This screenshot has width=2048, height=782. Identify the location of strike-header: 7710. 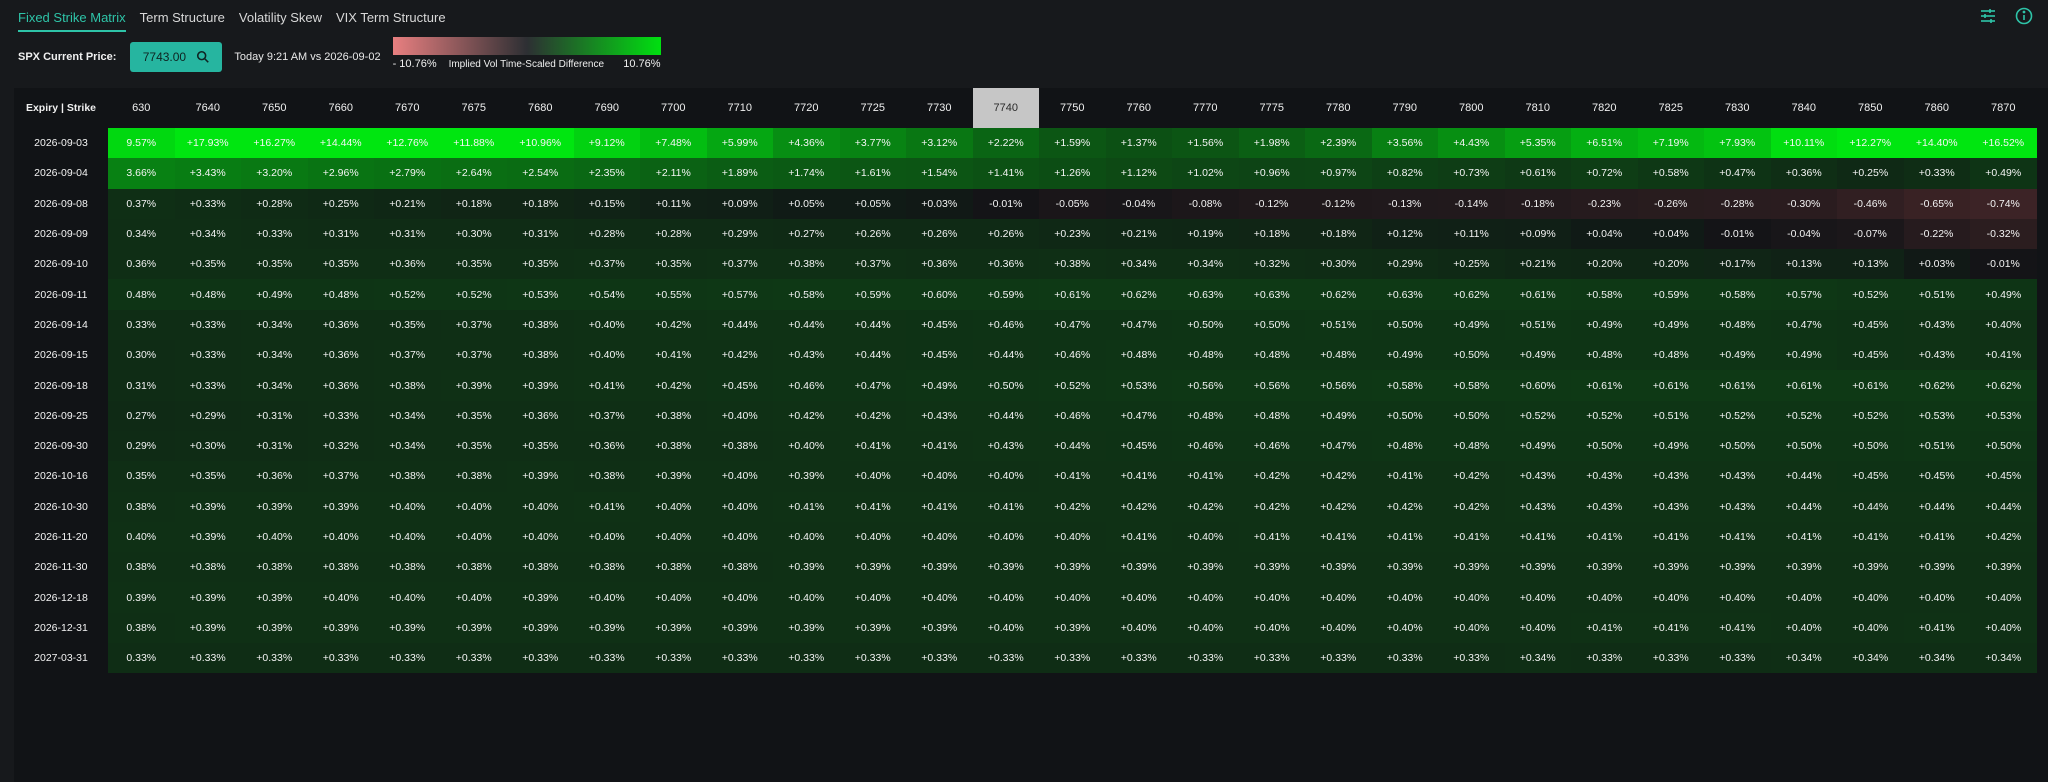
(739, 108).